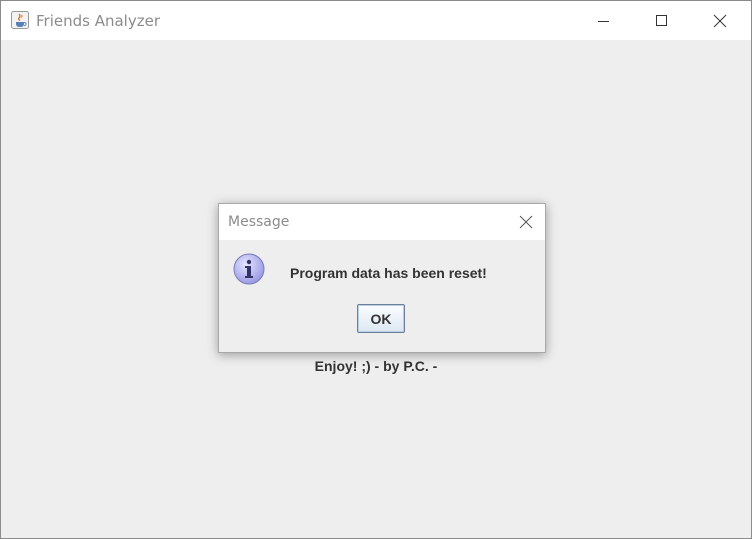 This screenshot has width=752, height=539. I want to click on dialog-close-button, so click(526, 222).